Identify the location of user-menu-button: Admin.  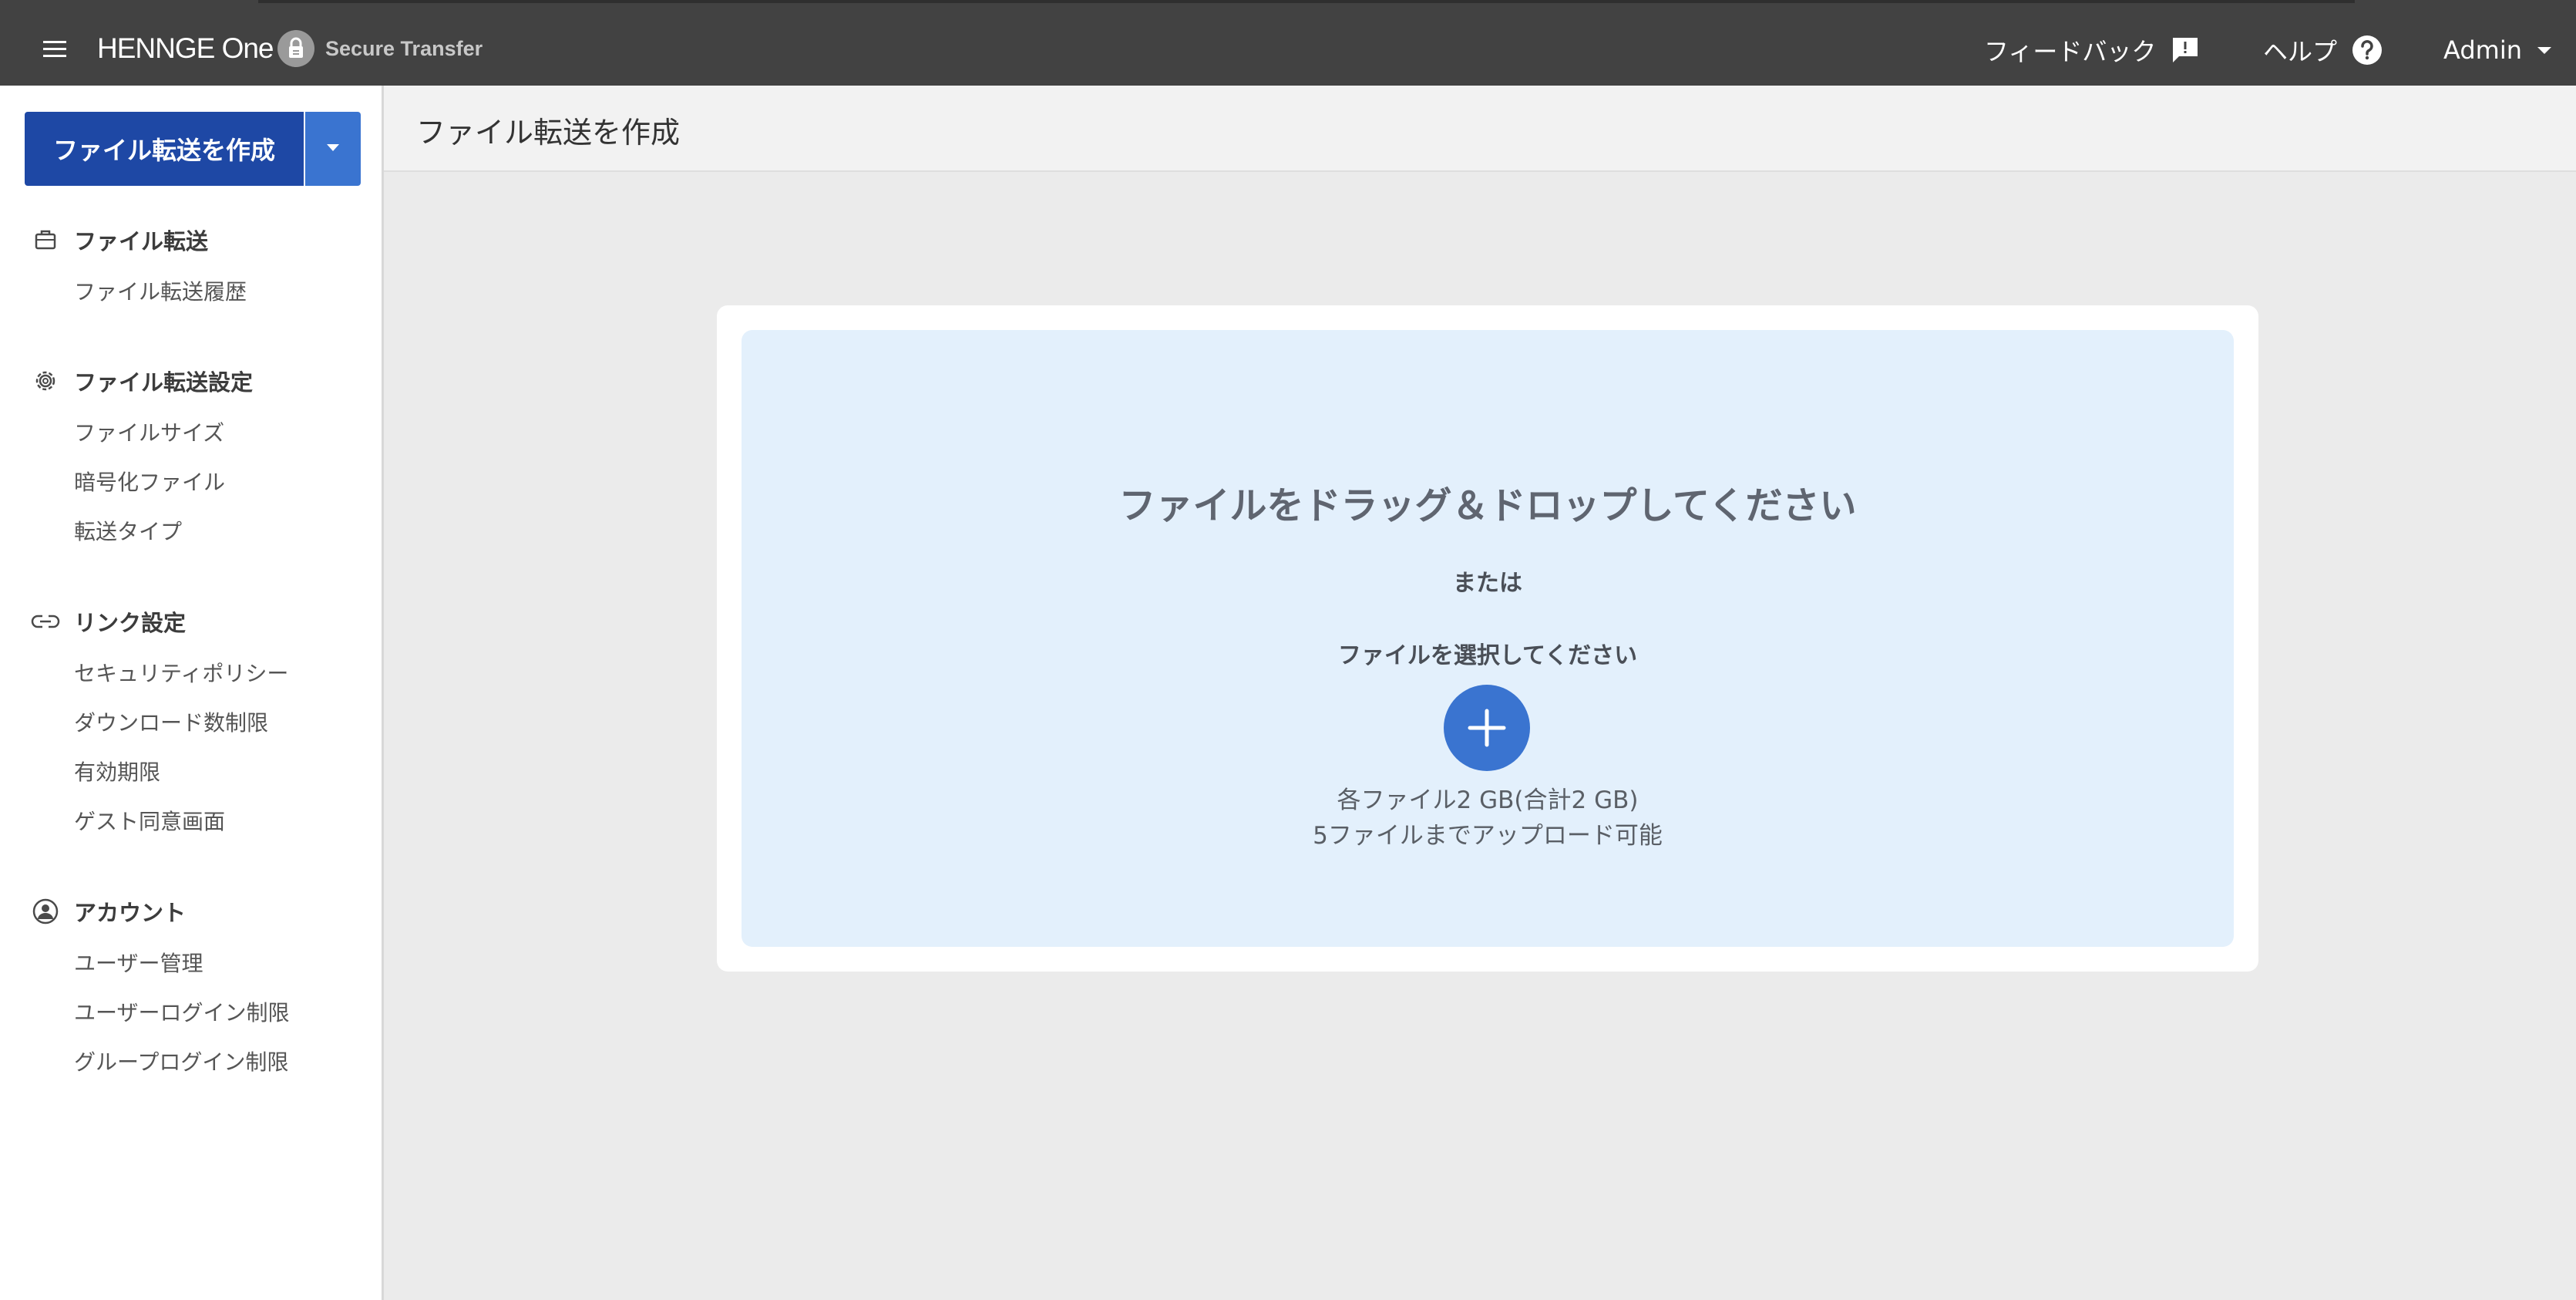
(2498, 50).